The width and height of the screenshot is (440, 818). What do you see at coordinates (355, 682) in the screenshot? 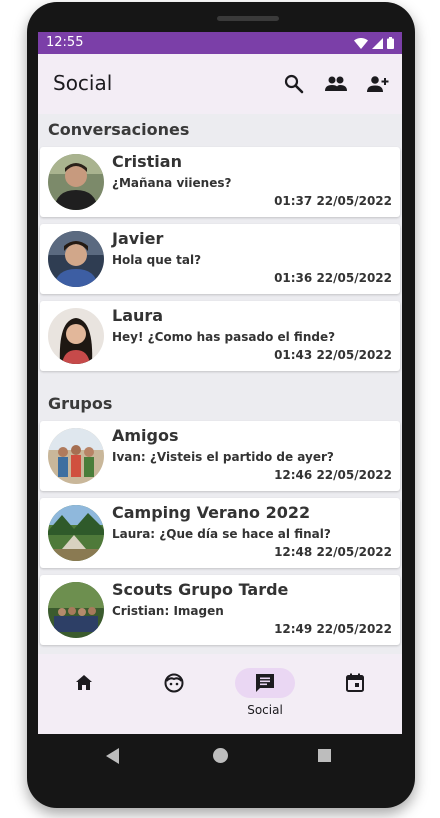
I see `calendar-icon` at bounding box center [355, 682].